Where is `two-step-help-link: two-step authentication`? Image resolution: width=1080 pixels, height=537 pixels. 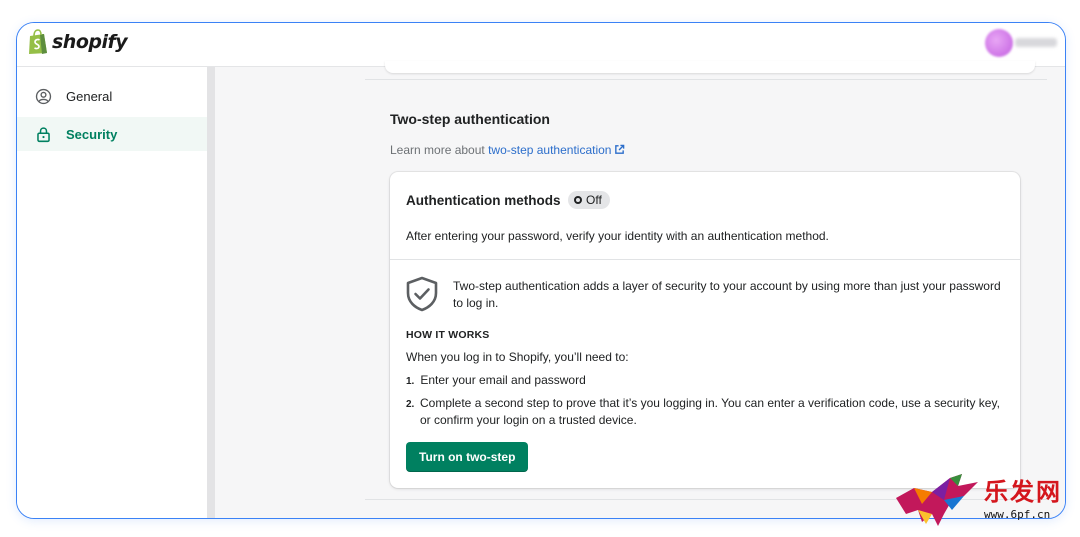
two-step-help-link: two-step authentication is located at coordinates (556, 150).